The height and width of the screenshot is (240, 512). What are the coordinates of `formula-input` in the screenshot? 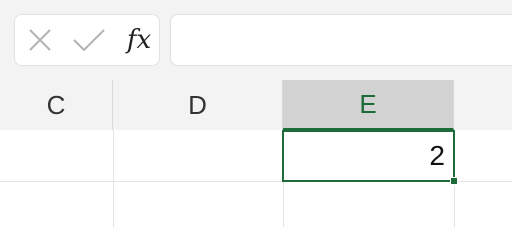 It's located at (341, 40).